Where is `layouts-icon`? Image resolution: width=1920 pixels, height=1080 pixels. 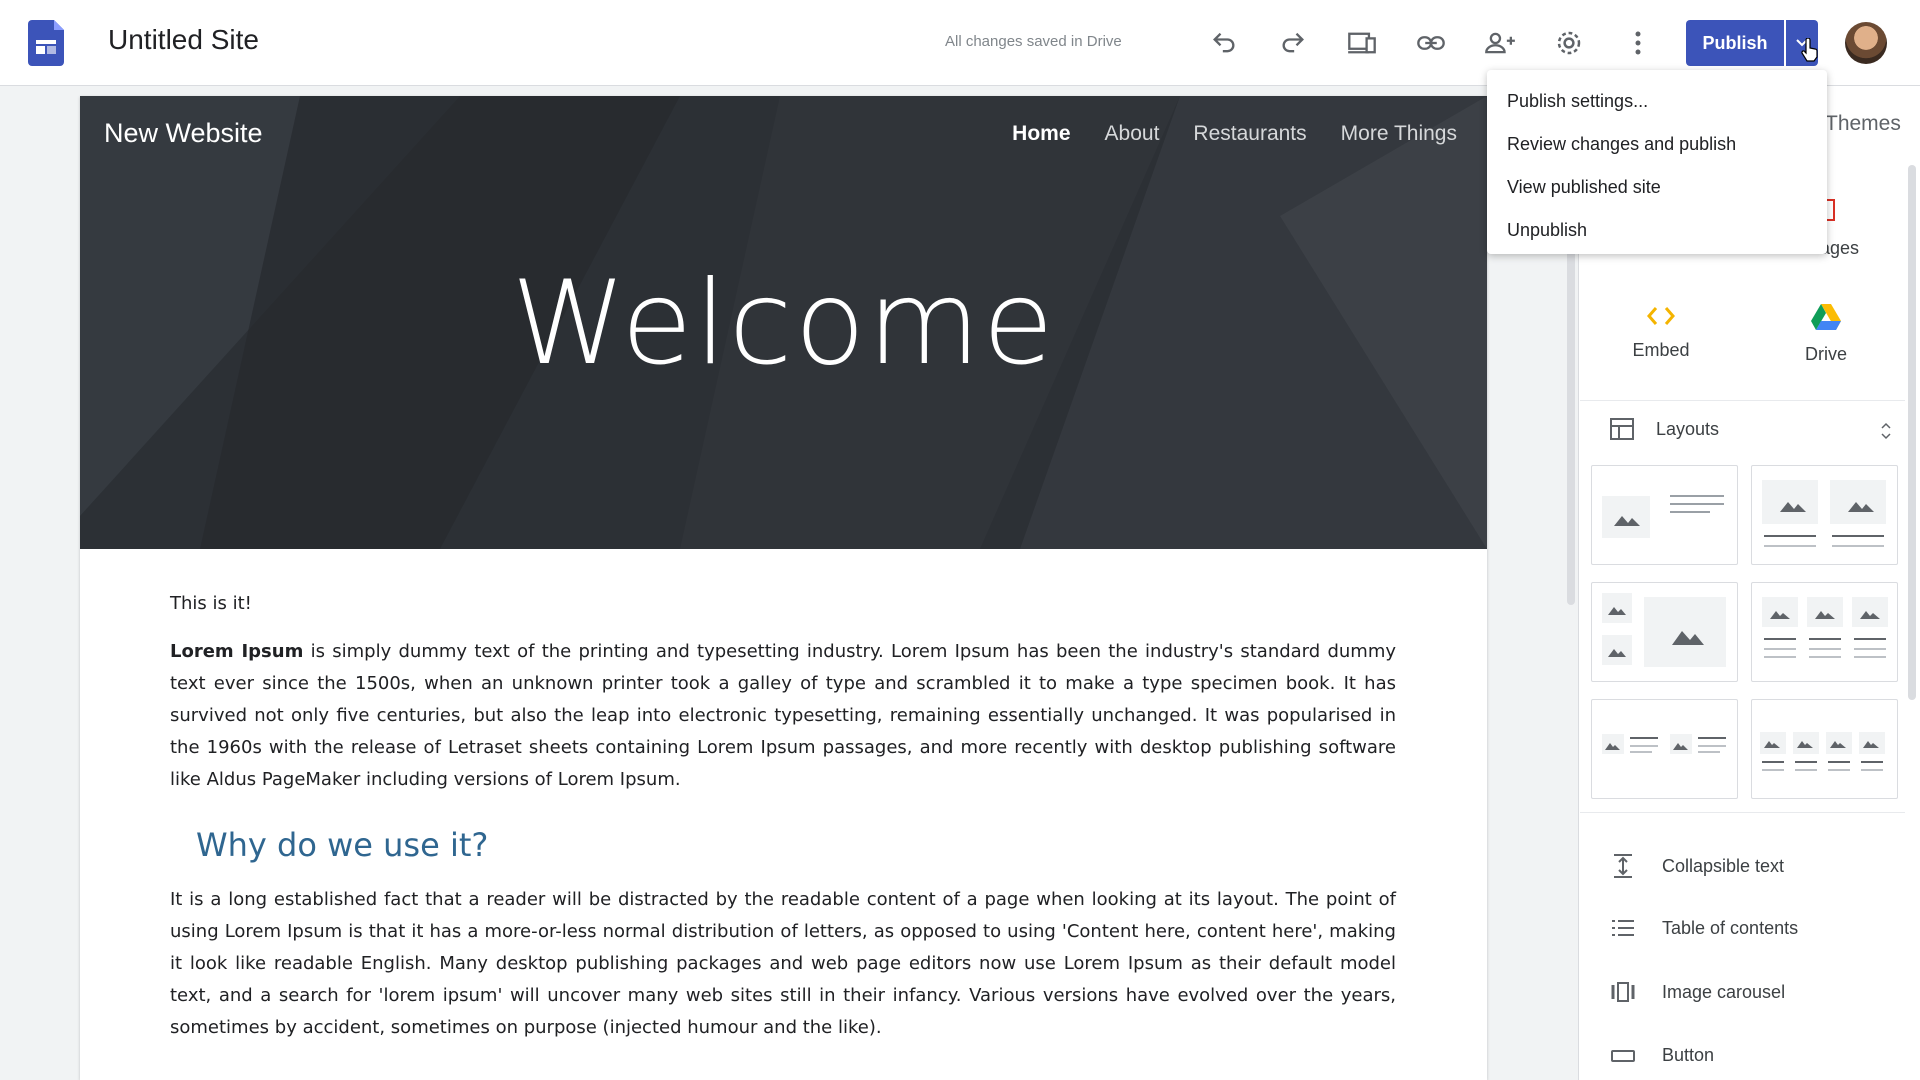 layouts-icon is located at coordinates (1622, 429).